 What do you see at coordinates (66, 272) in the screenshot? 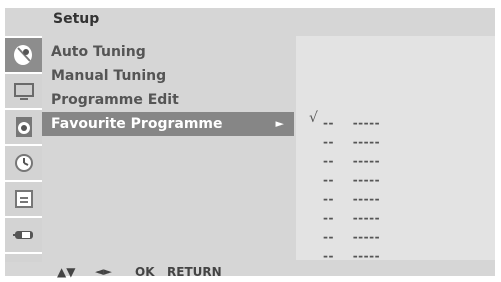
I see `updown-arrows-icon: ▲▼` at bounding box center [66, 272].